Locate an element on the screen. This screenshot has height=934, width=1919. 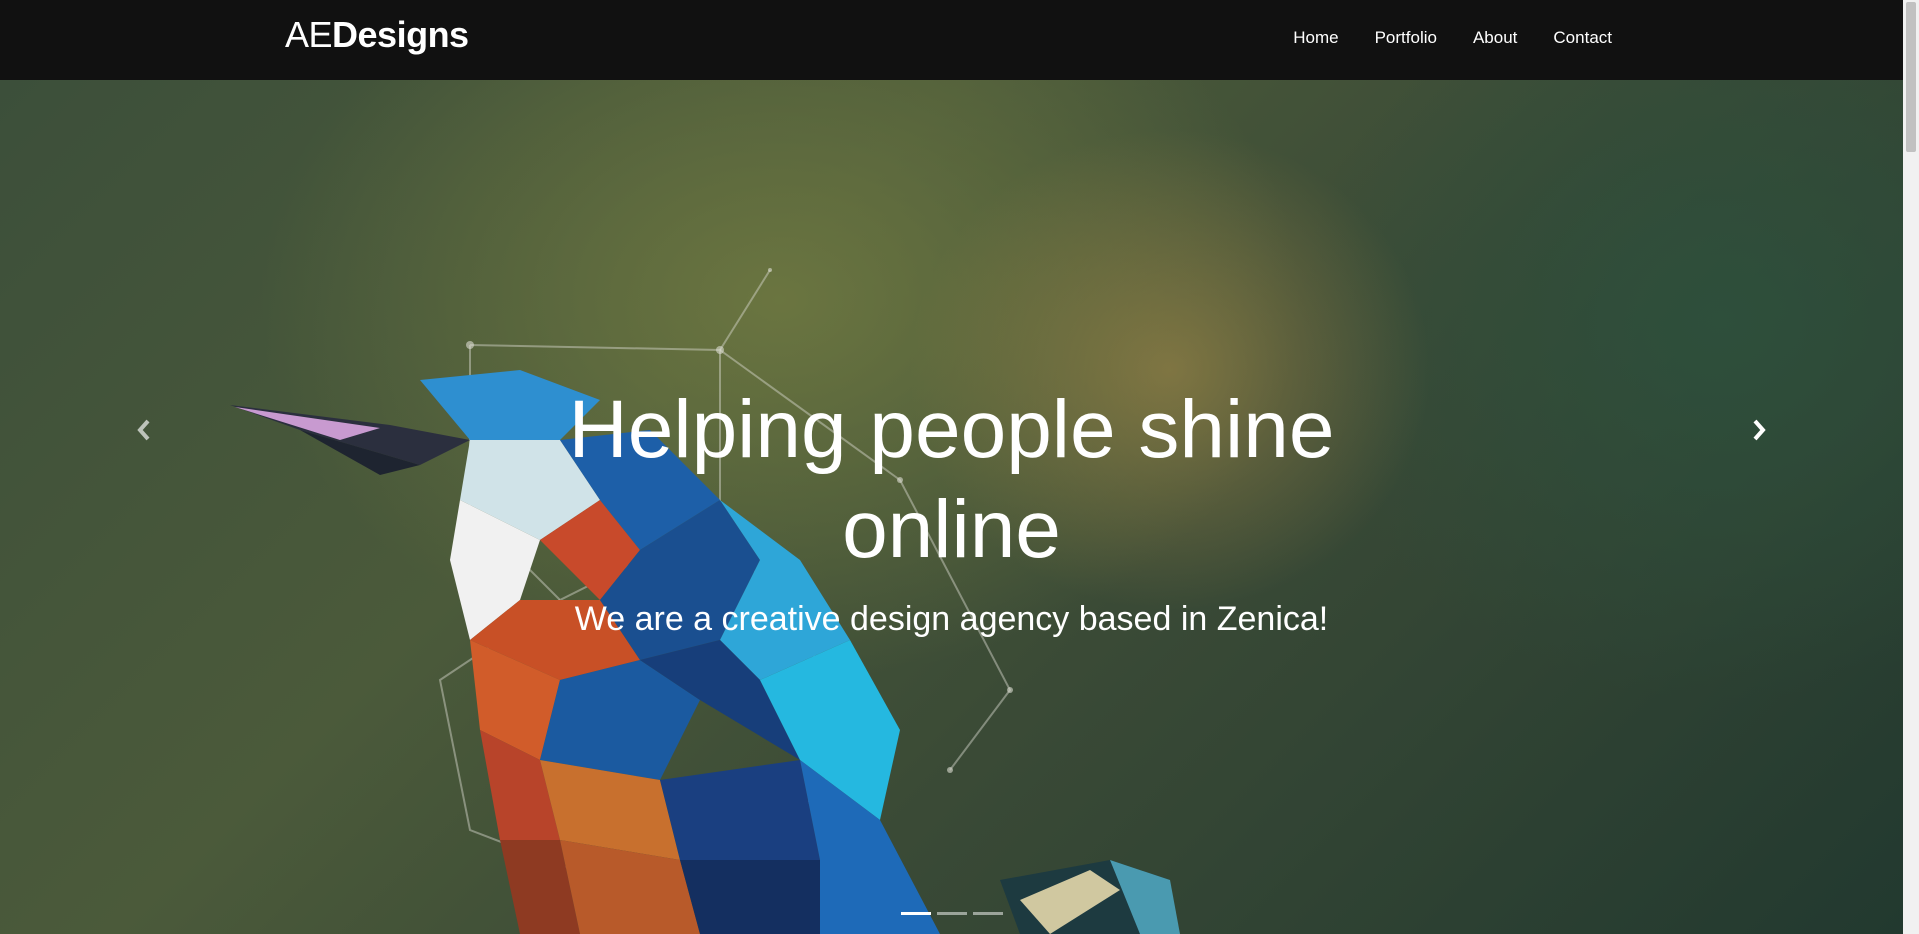
main-nav: Home Portfolio About Contact is located at coordinates (1452, 38).